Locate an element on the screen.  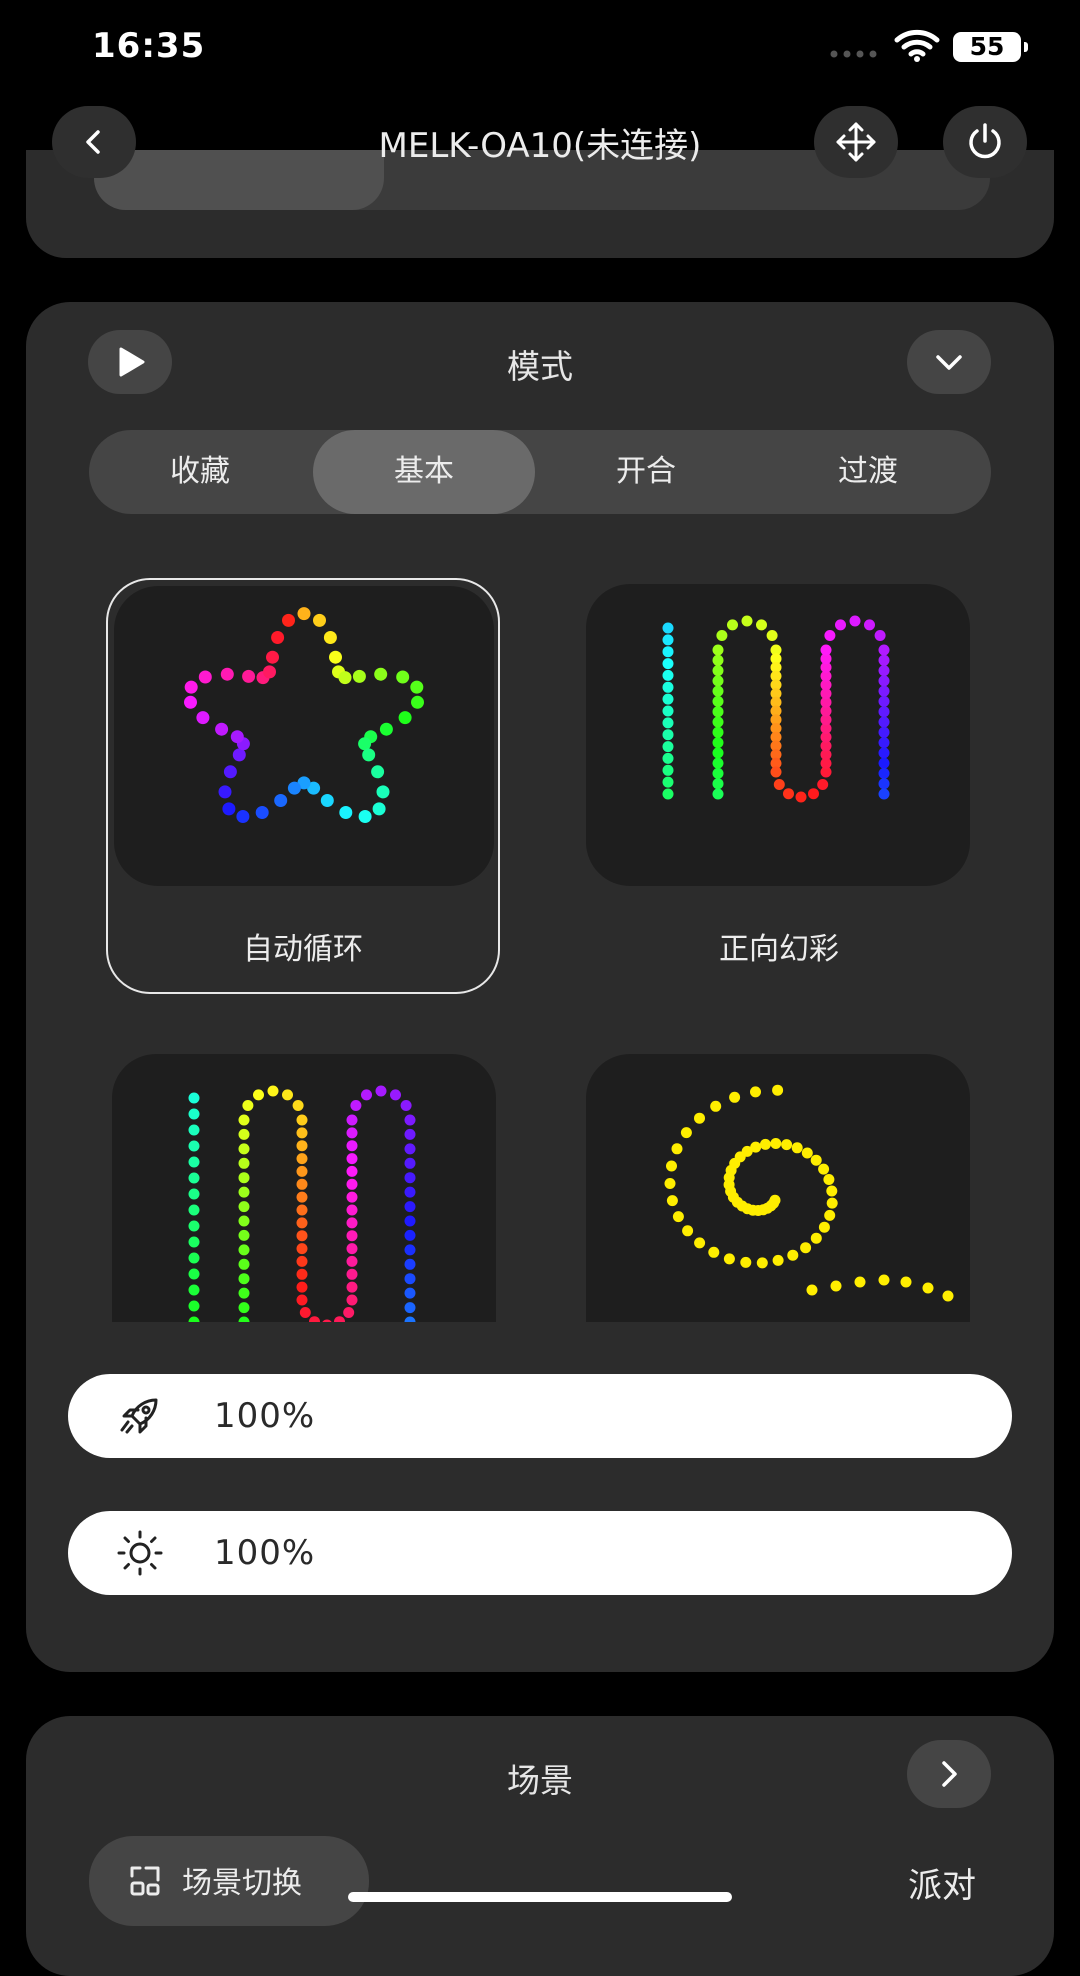
scene-next-button is located at coordinates (949, 1774).